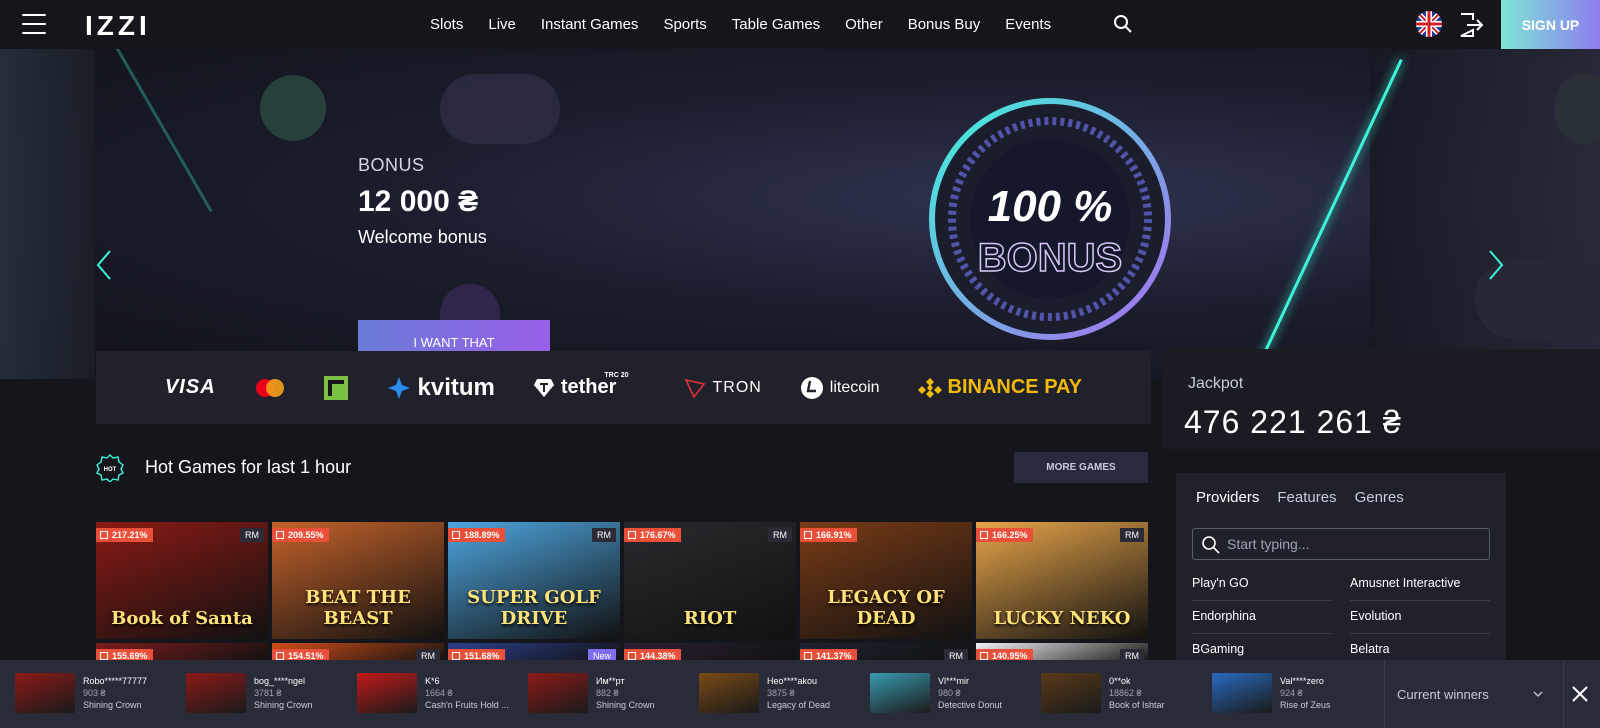 This screenshot has width=1600, height=728. I want to click on winner-amount: 3781 ₴, so click(268, 693).